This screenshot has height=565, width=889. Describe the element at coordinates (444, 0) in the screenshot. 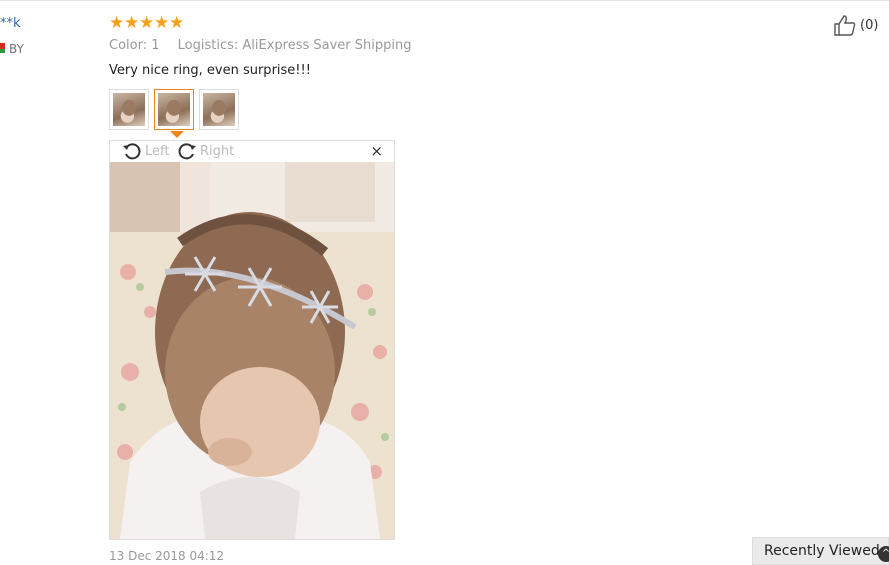

I see `top-divider` at that location.